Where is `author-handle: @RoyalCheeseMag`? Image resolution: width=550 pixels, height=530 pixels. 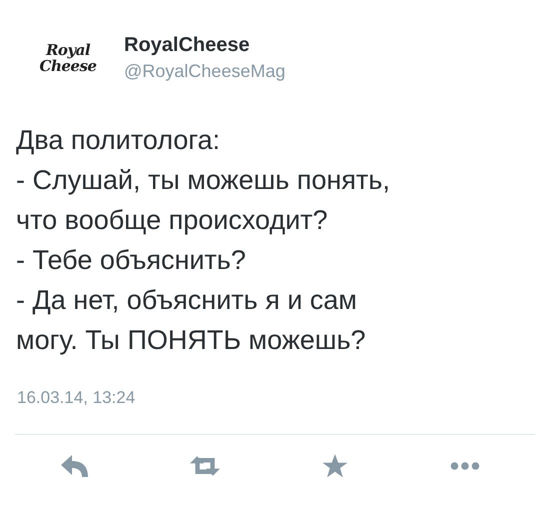
author-handle: @RoyalCheeseMag is located at coordinates (205, 71).